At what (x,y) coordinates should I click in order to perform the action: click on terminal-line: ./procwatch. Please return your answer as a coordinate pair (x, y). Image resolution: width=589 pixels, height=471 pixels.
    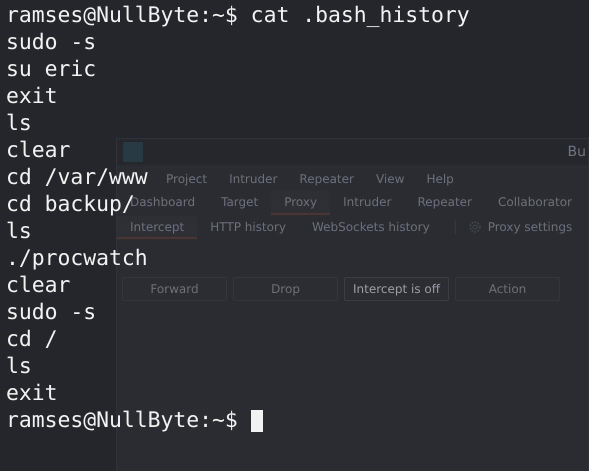
    Looking at the image, I should click on (77, 258).